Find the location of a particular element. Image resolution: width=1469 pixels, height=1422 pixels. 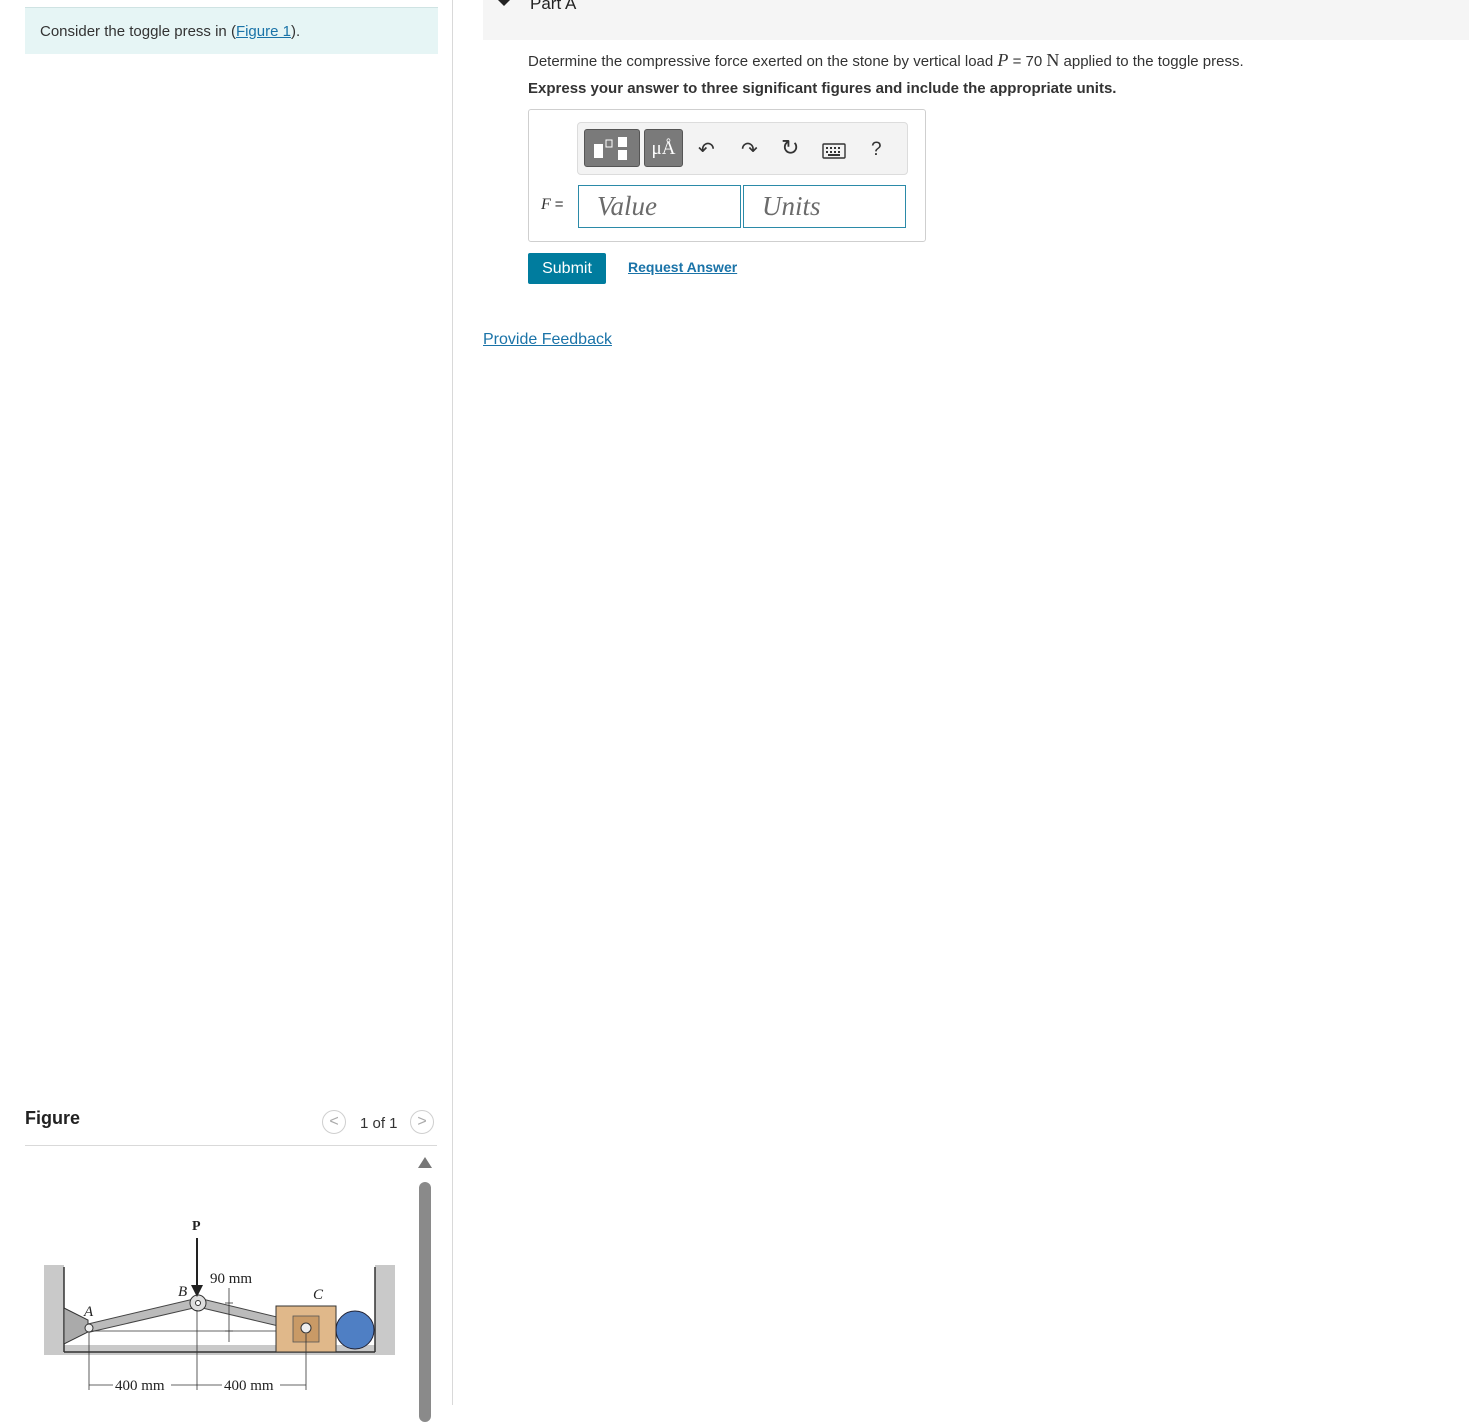

pin-b-center is located at coordinates (198, 1303).